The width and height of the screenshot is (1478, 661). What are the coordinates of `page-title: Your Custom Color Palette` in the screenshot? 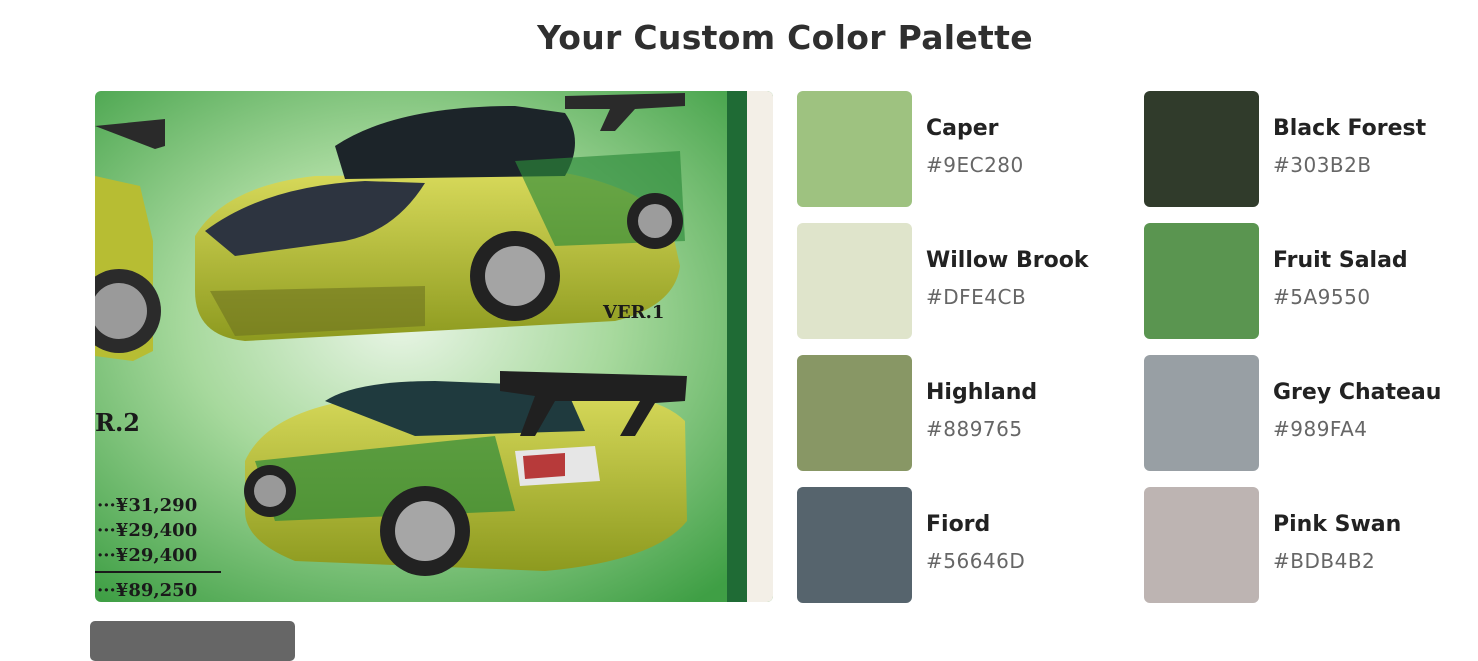 It's located at (785, 37).